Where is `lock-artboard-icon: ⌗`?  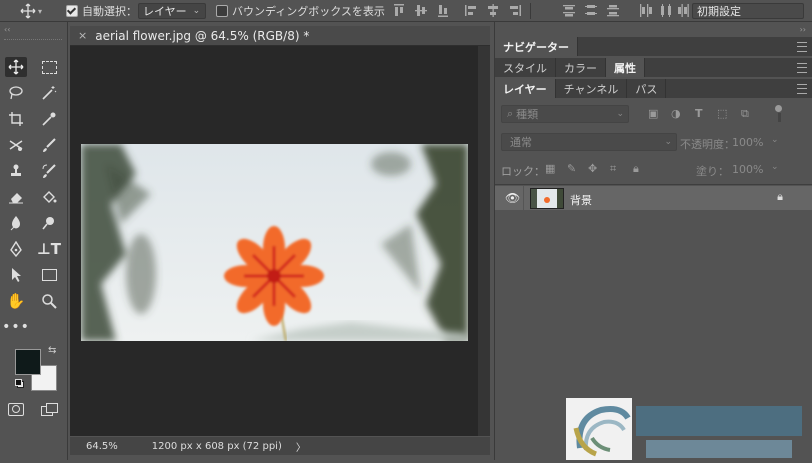 lock-artboard-icon: ⌗ is located at coordinates (613, 169).